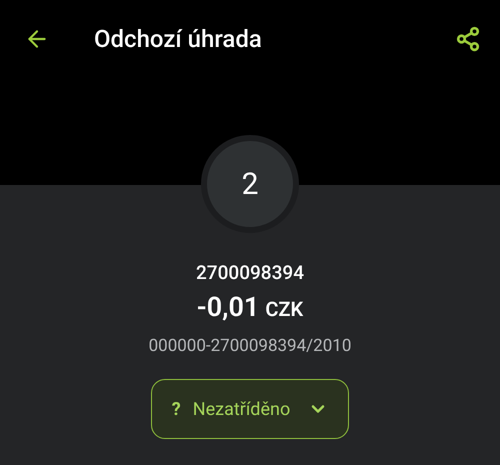 This screenshot has height=465, width=500. What do you see at coordinates (468, 39) in the screenshot?
I see `share-button` at bounding box center [468, 39].